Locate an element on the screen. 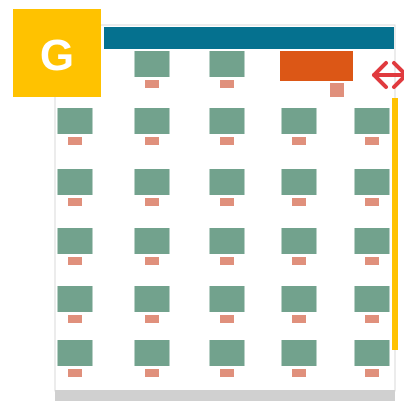  section-badge: G is located at coordinates (57, 53).